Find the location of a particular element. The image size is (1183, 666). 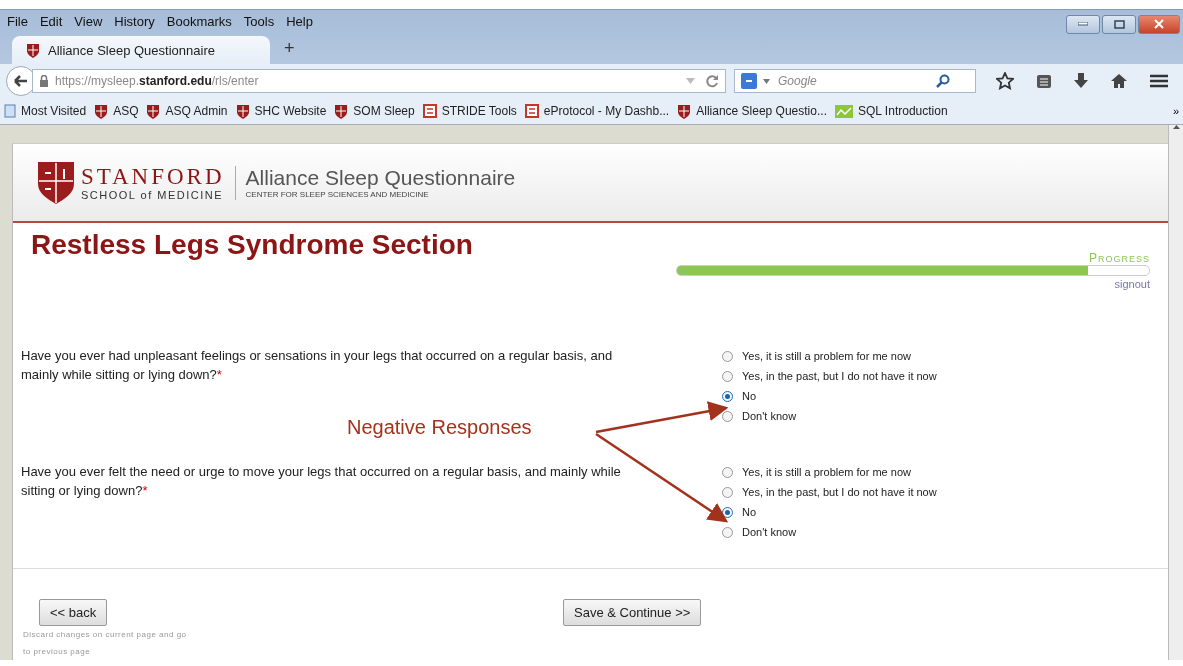

scrollbar is located at coordinates (1175, 392).